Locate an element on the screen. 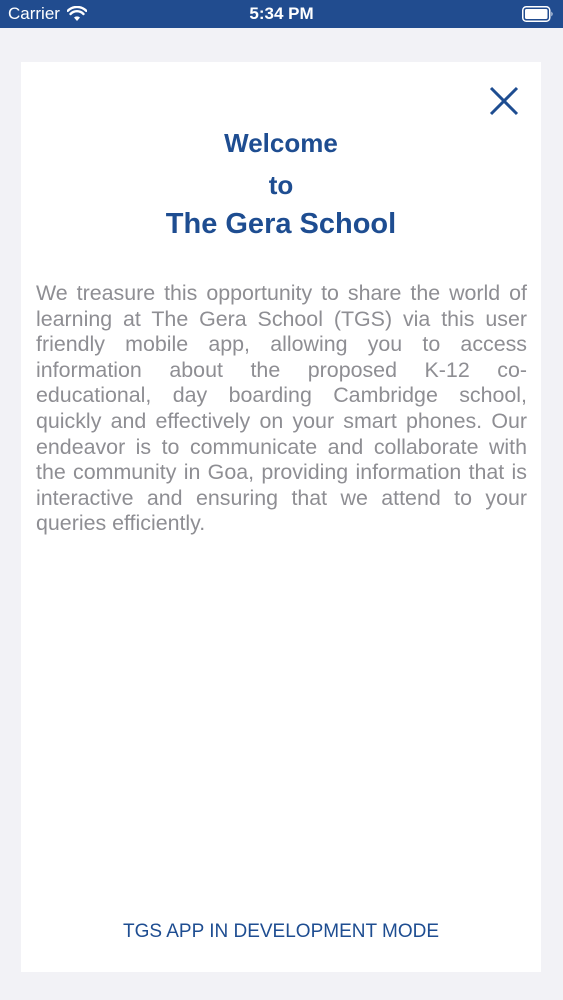 This screenshot has width=563, height=1000. status-time: 5:34 PM is located at coordinates (281, 13).